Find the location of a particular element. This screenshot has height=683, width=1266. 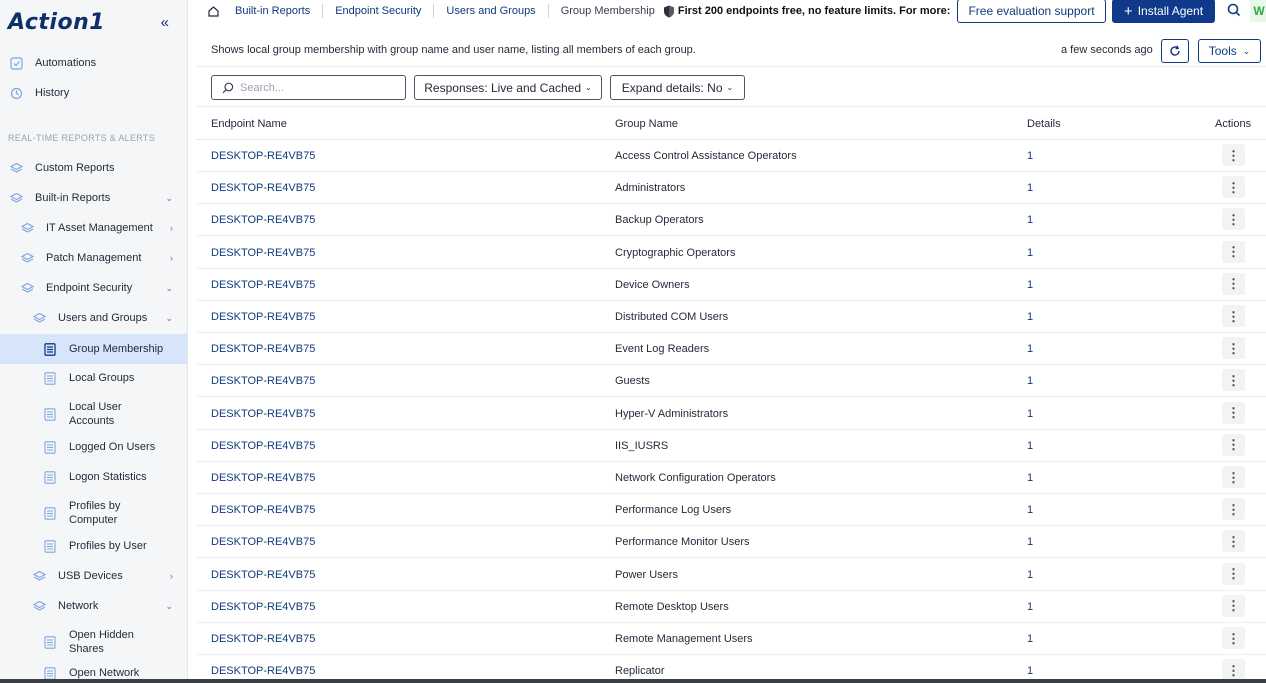

breadcrumb-endpoint-security: Endpoint Security is located at coordinates (378, 11).